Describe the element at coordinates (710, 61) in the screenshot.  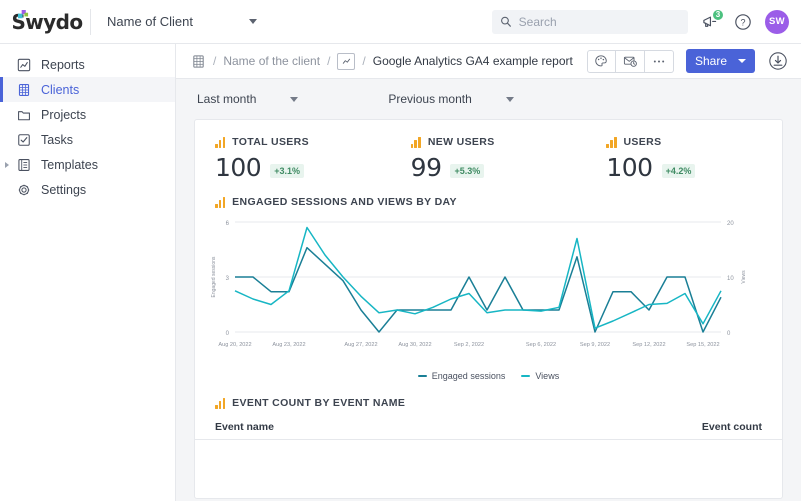
I see `share-button-label: Share` at that location.